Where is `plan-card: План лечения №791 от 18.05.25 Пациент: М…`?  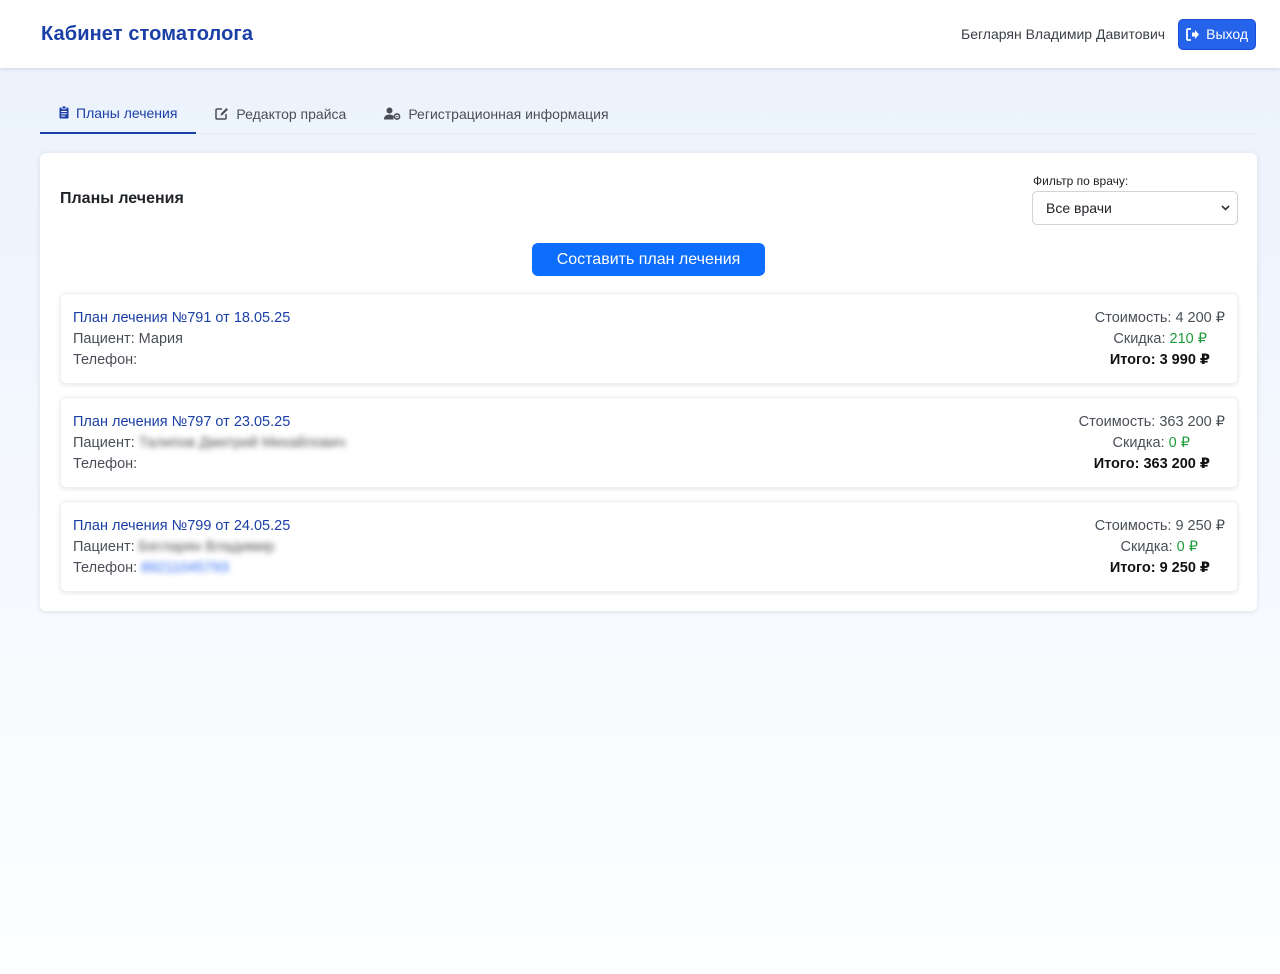 plan-card: План лечения №791 от 18.05.25 Пациент: М… is located at coordinates (649, 338).